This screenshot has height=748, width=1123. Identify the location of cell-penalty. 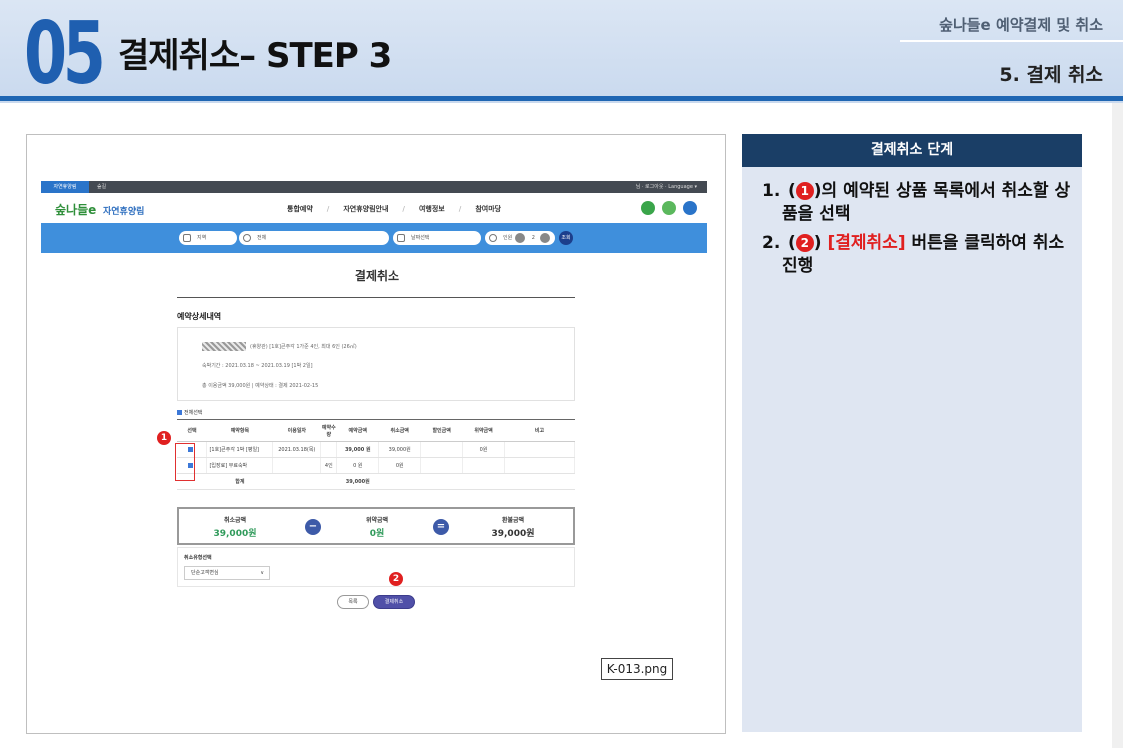
(484, 465).